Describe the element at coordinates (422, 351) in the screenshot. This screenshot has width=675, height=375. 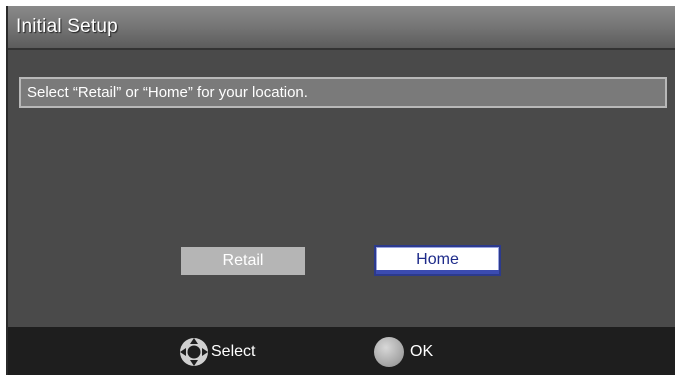
I see `ok-hint-label: OK` at that location.